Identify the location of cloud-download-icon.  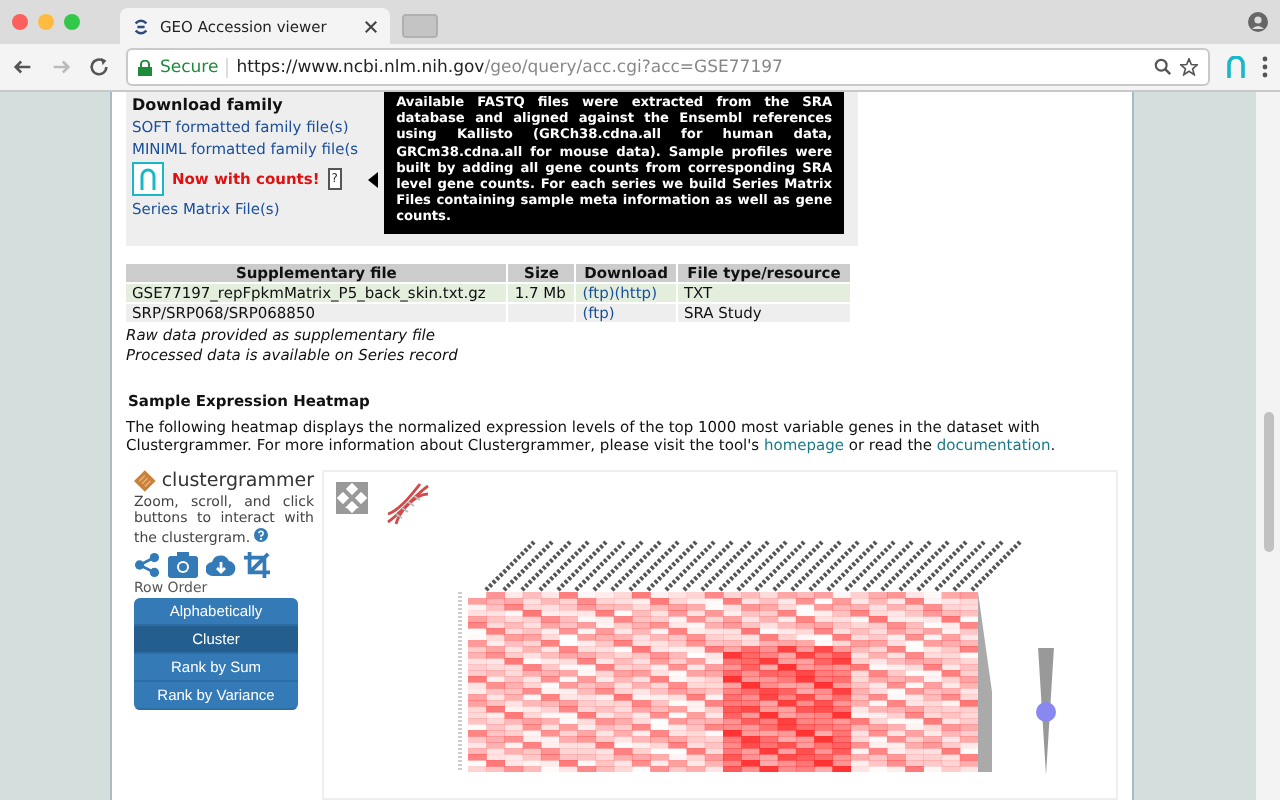
(221, 565).